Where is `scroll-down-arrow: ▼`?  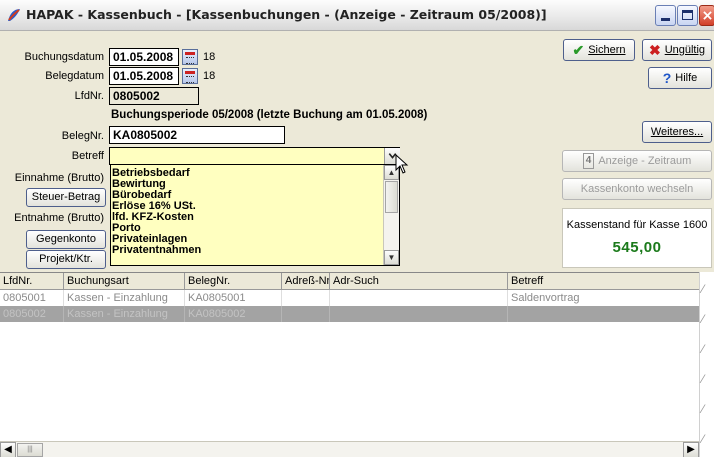 scroll-down-arrow: ▼ is located at coordinates (391, 257).